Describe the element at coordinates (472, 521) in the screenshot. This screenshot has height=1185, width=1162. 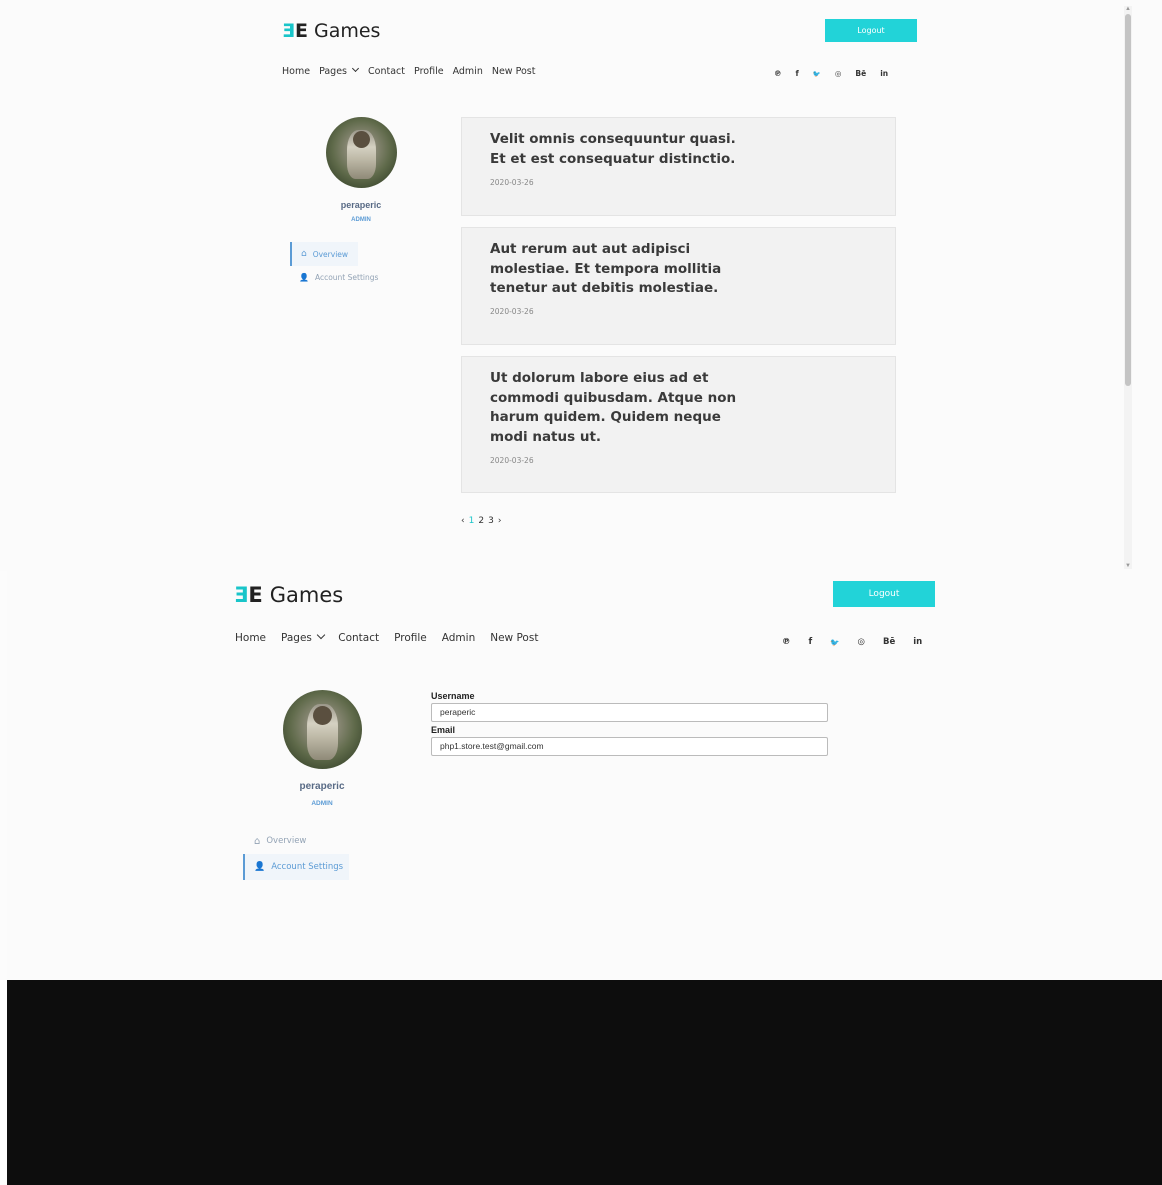
I see `page-link-current: 1` at that location.